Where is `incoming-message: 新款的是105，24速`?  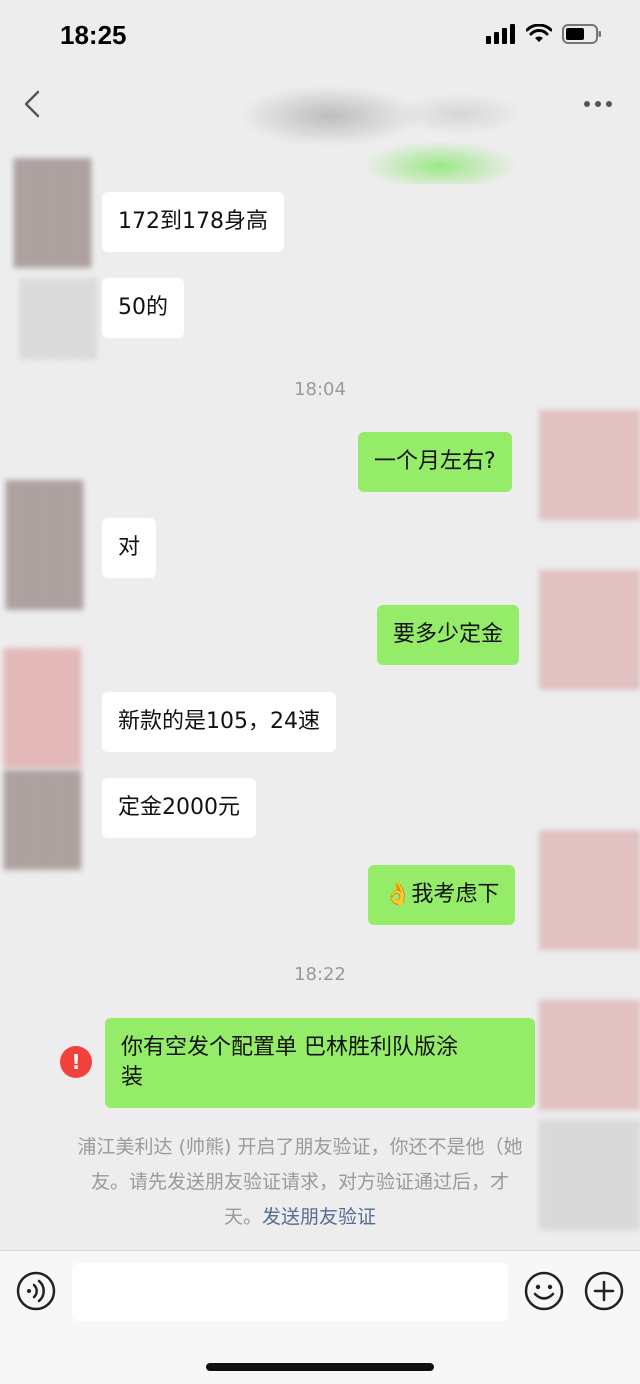 incoming-message: 新款的是105，24速 is located at coordinates (219, 722).